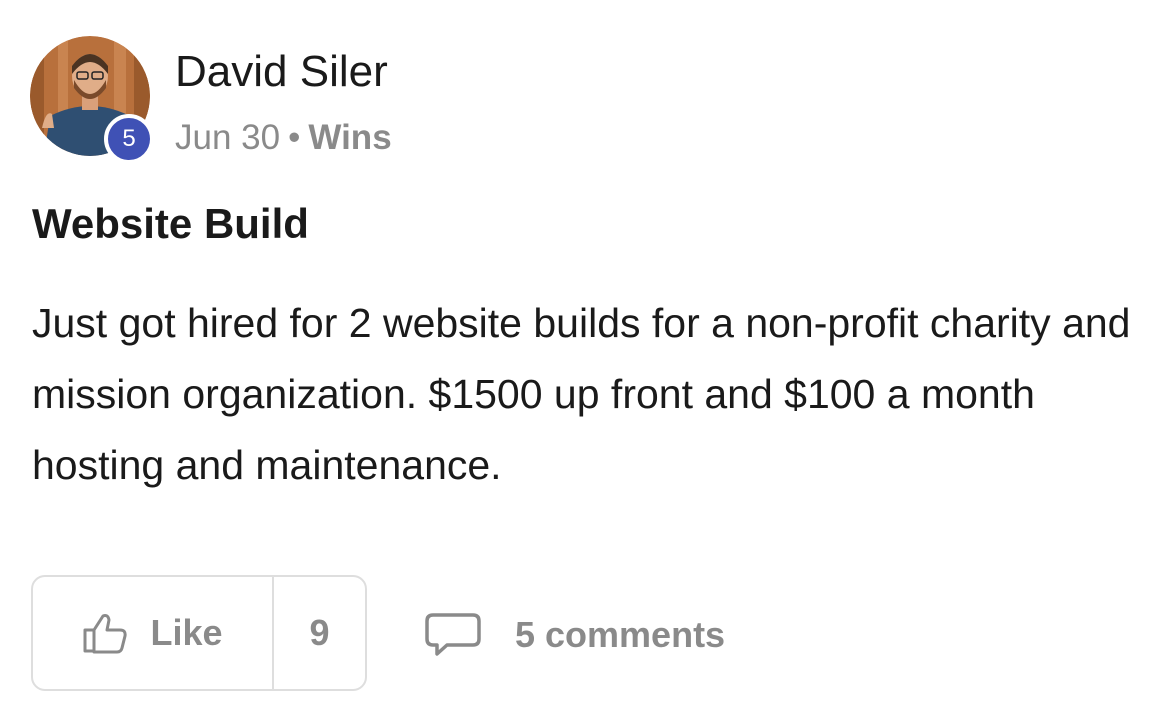 This screenshot has height=725, width=1170. Describe the element at coordinates (453, 634) in the screenshot. I see `comment-bubble-icon` at that location.